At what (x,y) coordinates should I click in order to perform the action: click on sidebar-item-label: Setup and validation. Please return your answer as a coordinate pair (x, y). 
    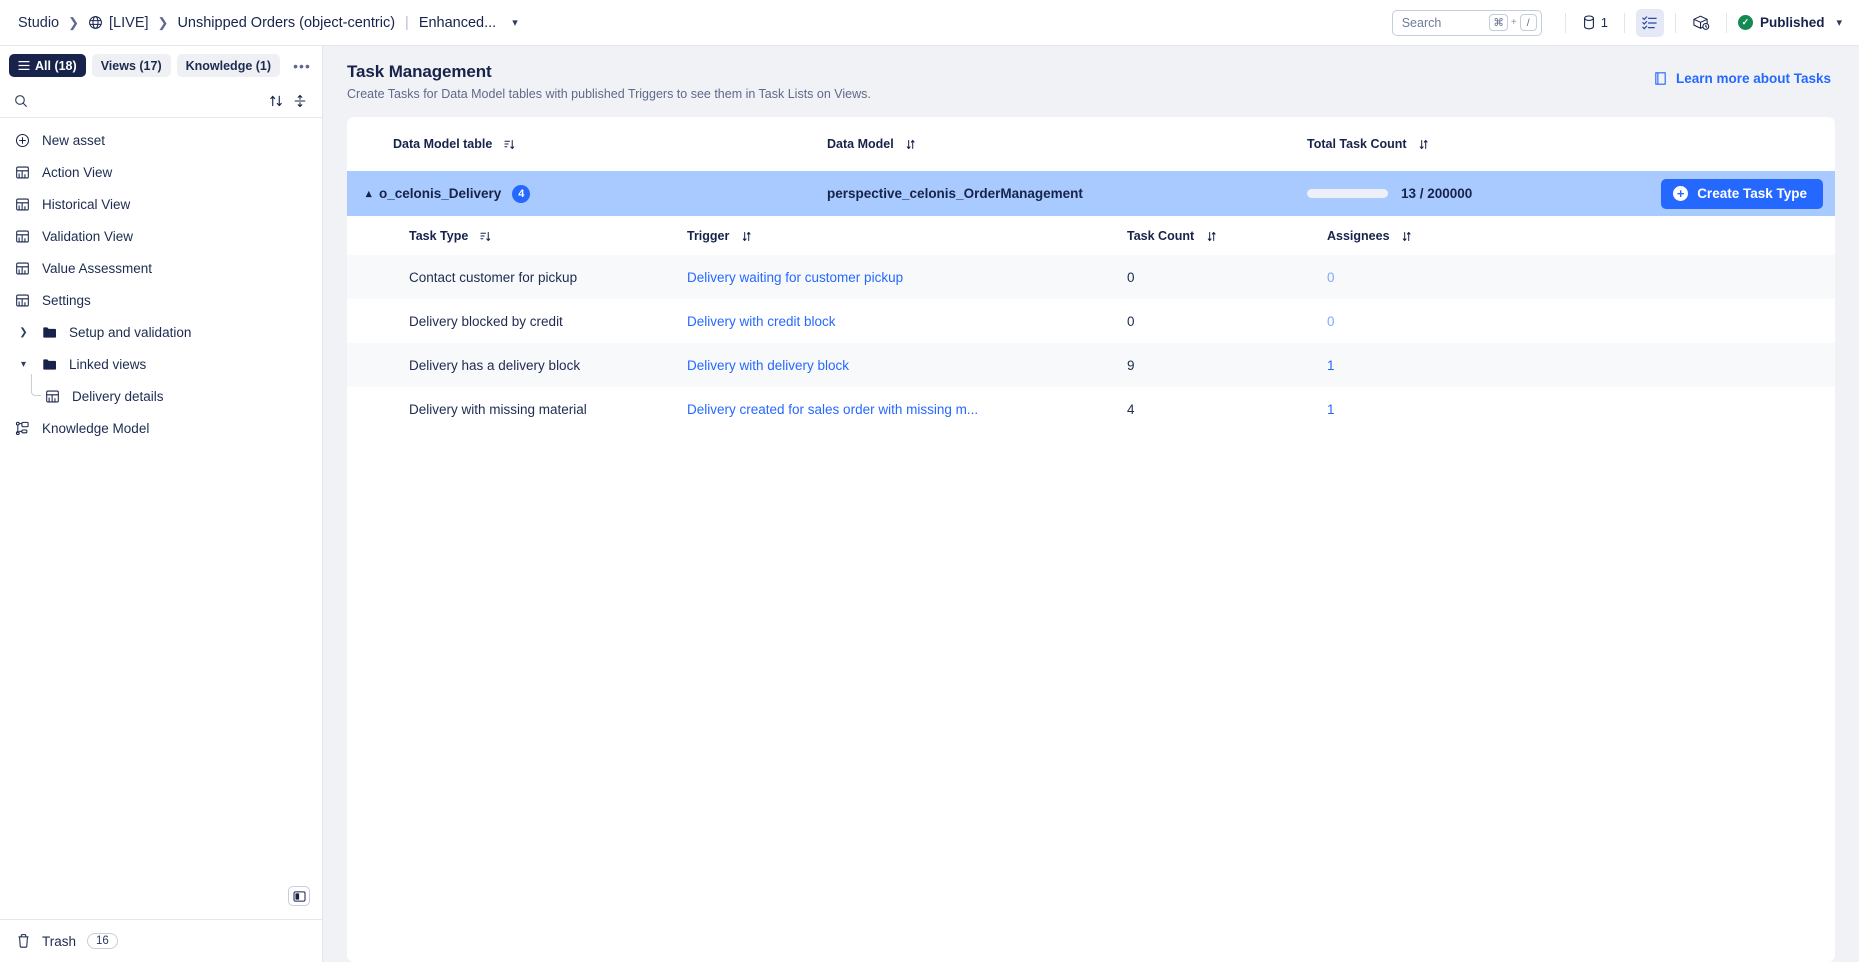
    Looking at the image, I should click on (130, 332).